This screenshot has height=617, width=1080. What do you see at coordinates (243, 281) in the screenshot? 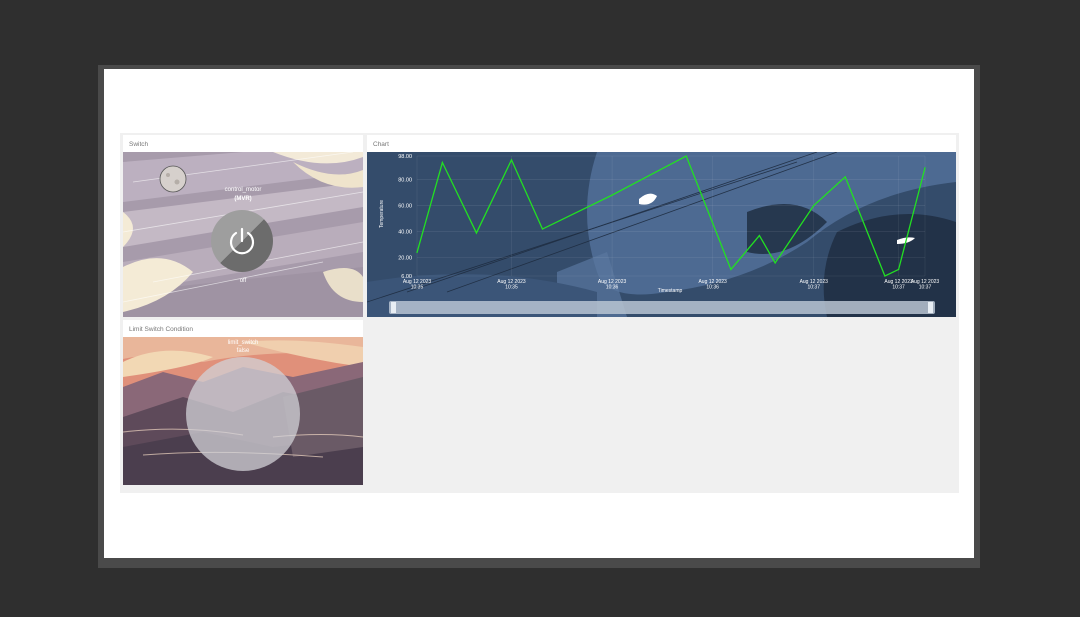
I see `switch-state-label: off` at bounding box center [243, 281].